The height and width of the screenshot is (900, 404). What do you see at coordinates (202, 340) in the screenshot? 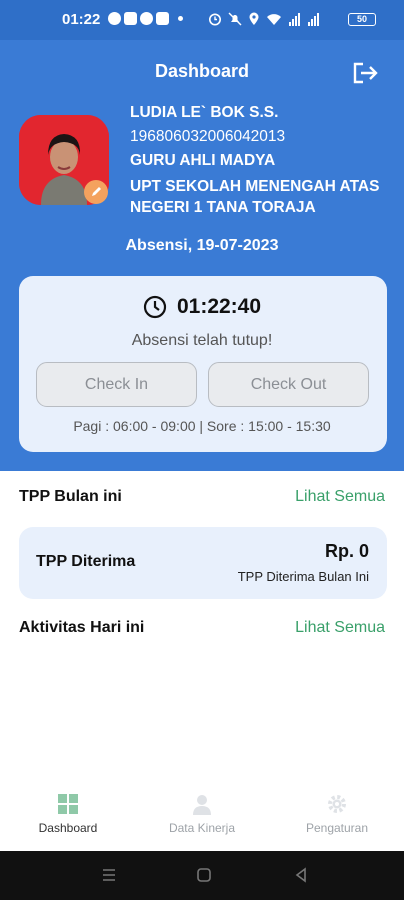
I see `attendance-status: Absensi telah tutup!` at bounding box center [202, 340].